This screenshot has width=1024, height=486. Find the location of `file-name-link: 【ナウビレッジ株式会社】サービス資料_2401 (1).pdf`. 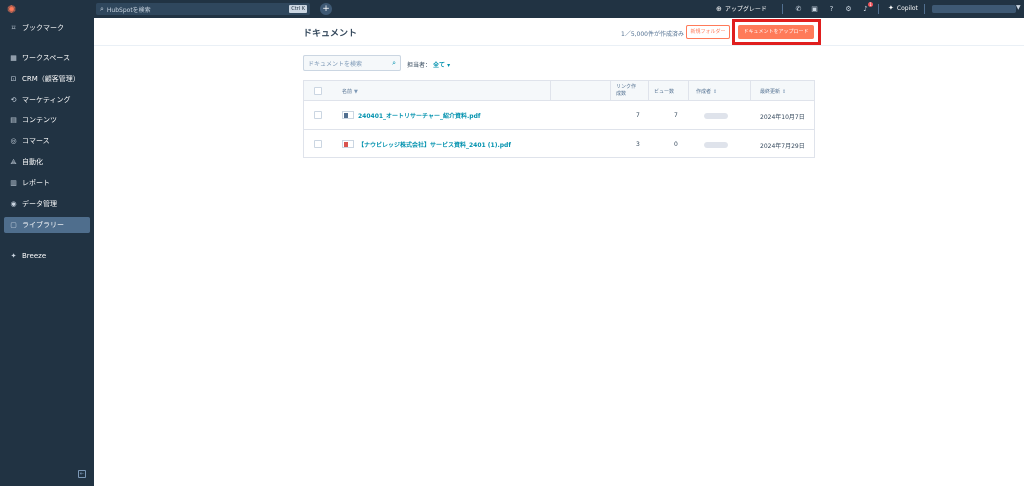

file-name-link: 【ナウビレッジ株式会社】サービス資料_2401 (1).pdf is located at coordinates (434, 144).